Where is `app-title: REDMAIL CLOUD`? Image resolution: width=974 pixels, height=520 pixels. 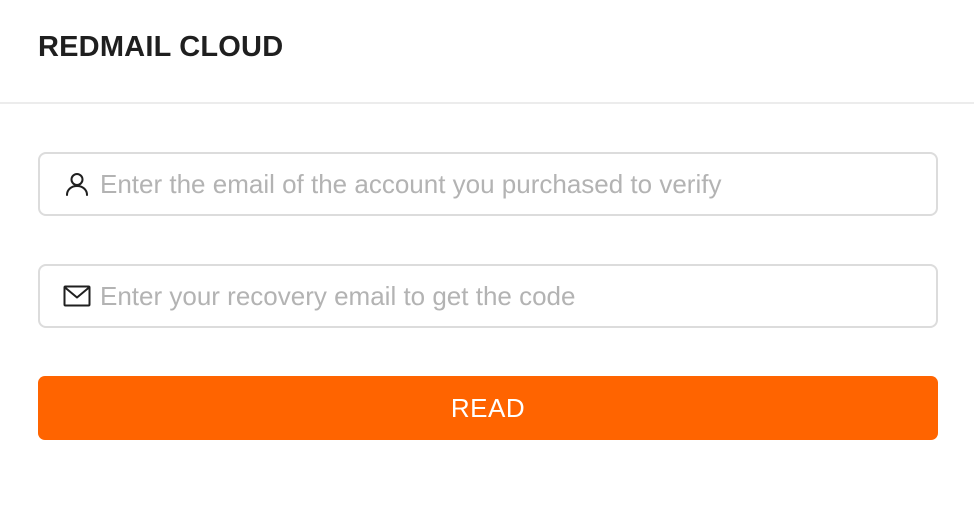
app-title: REDMAIL CLOUD is located at coordinates (161, 47).